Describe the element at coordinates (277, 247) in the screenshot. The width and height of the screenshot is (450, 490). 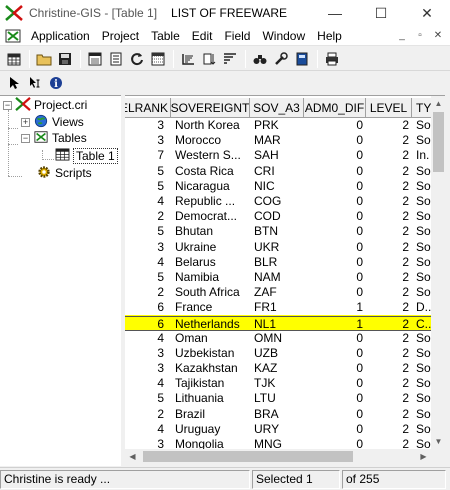
I see `cell-sov-a3: UKR` at that location.